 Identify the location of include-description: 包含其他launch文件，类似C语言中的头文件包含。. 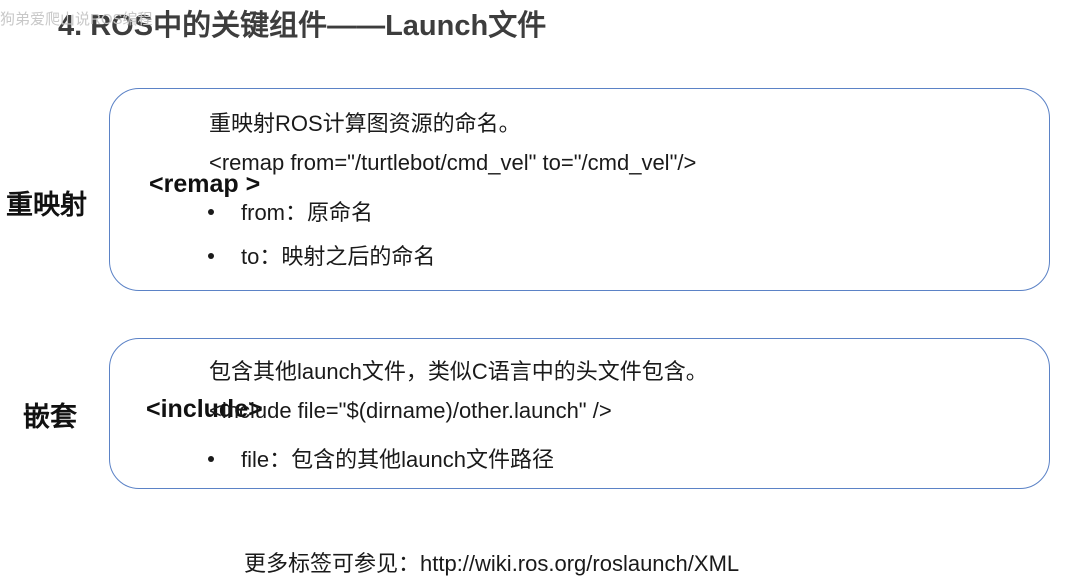
(458, 371).